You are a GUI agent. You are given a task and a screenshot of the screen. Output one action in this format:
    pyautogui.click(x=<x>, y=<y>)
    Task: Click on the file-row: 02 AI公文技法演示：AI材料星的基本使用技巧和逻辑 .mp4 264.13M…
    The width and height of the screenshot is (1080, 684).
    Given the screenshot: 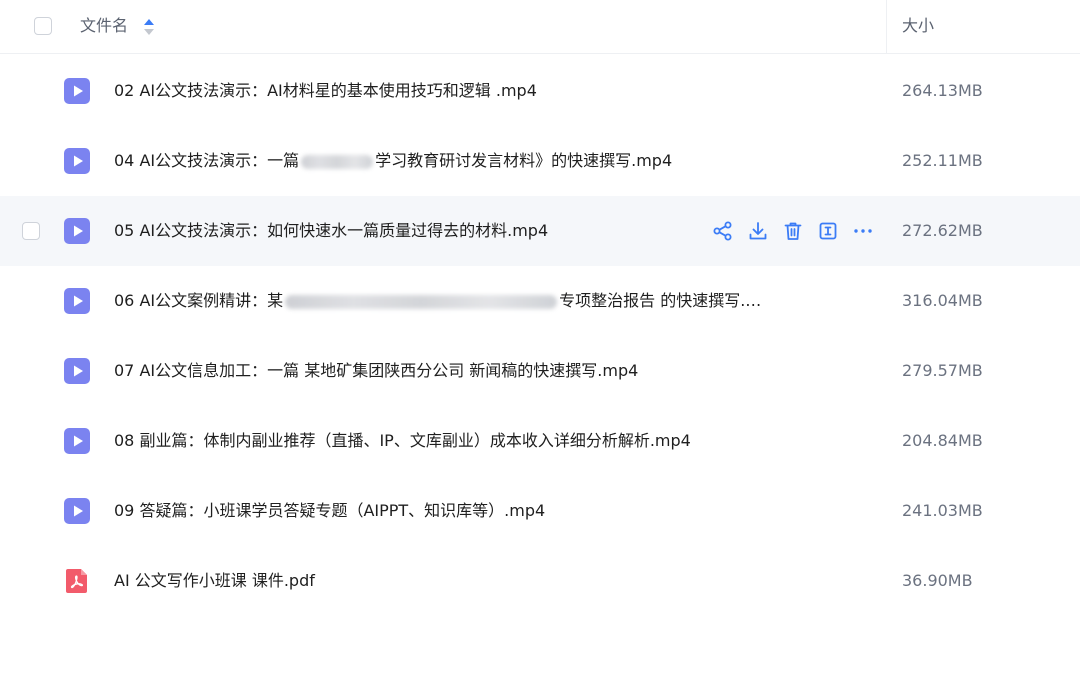 What is the action you would take?
    pyautogui.click(x=540, y=91)
    